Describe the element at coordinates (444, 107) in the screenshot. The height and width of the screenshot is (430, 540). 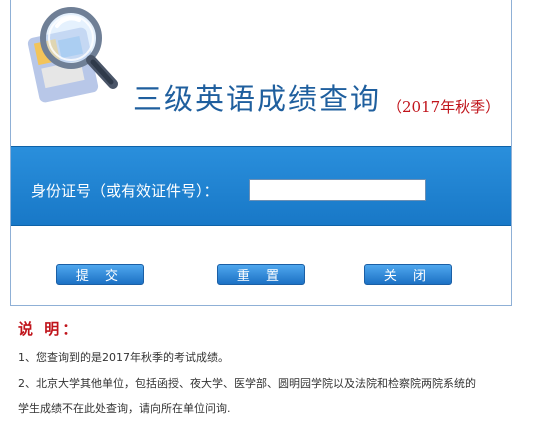
I see `term-label: （2017年秋季）` at that location.